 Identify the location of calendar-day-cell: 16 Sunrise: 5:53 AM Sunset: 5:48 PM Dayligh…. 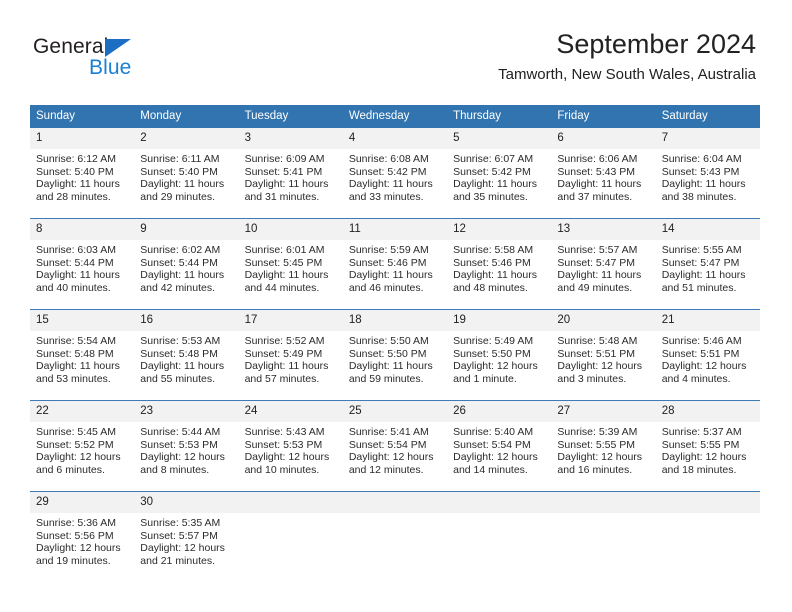
(186, 355).